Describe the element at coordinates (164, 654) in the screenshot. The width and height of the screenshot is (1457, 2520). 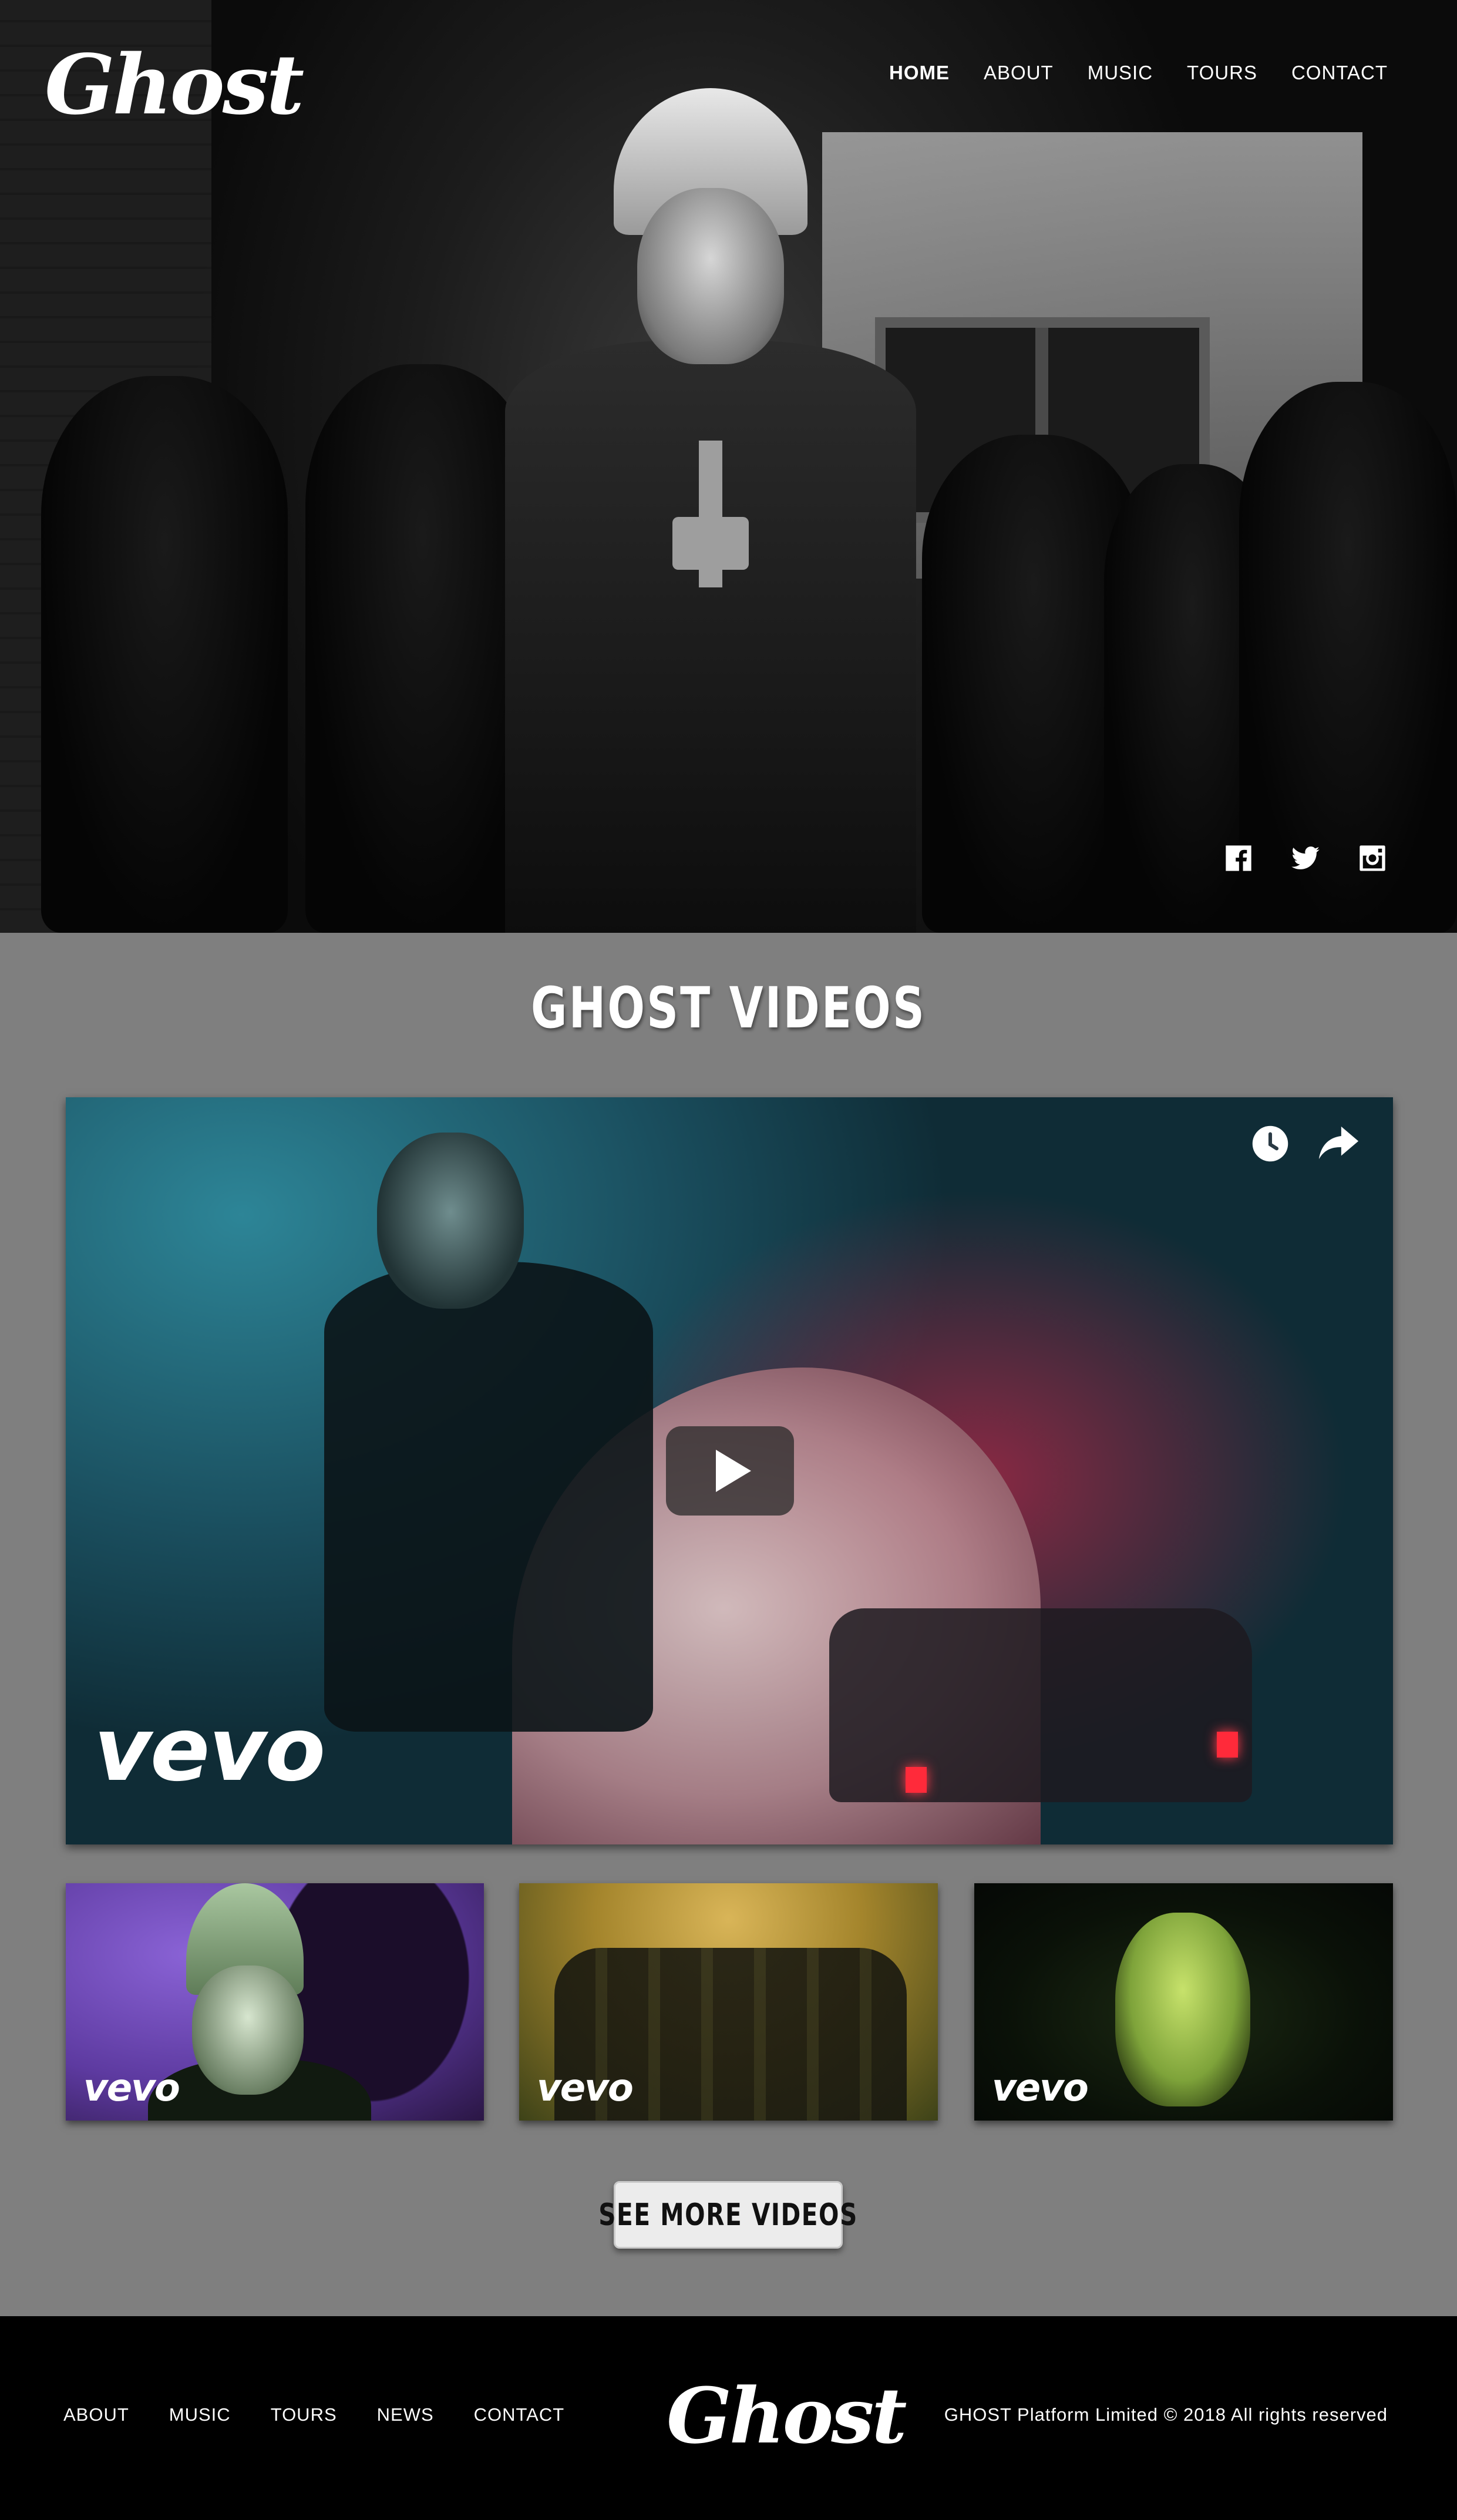
I see `hero-ghoul-figure` at that location.